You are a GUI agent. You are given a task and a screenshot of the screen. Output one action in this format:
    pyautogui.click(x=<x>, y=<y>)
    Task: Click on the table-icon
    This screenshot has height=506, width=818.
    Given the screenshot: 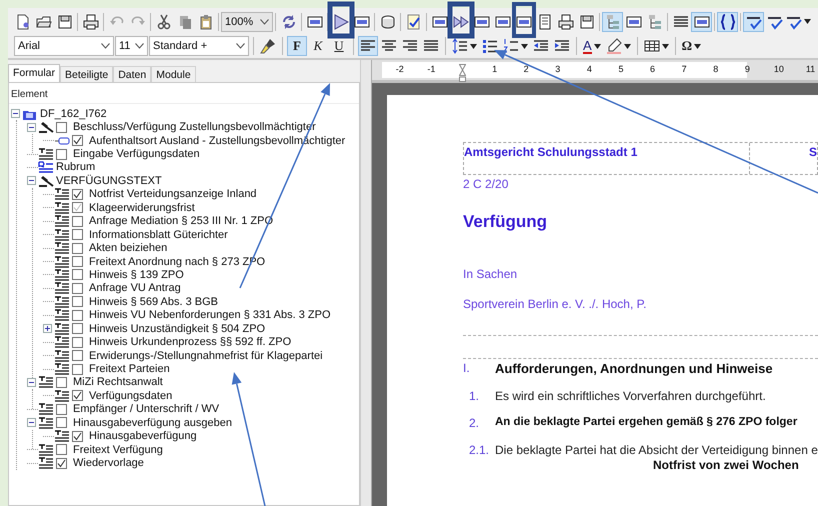 What is the action you would take?
    pyautogui.click(x=652, y=46)
    